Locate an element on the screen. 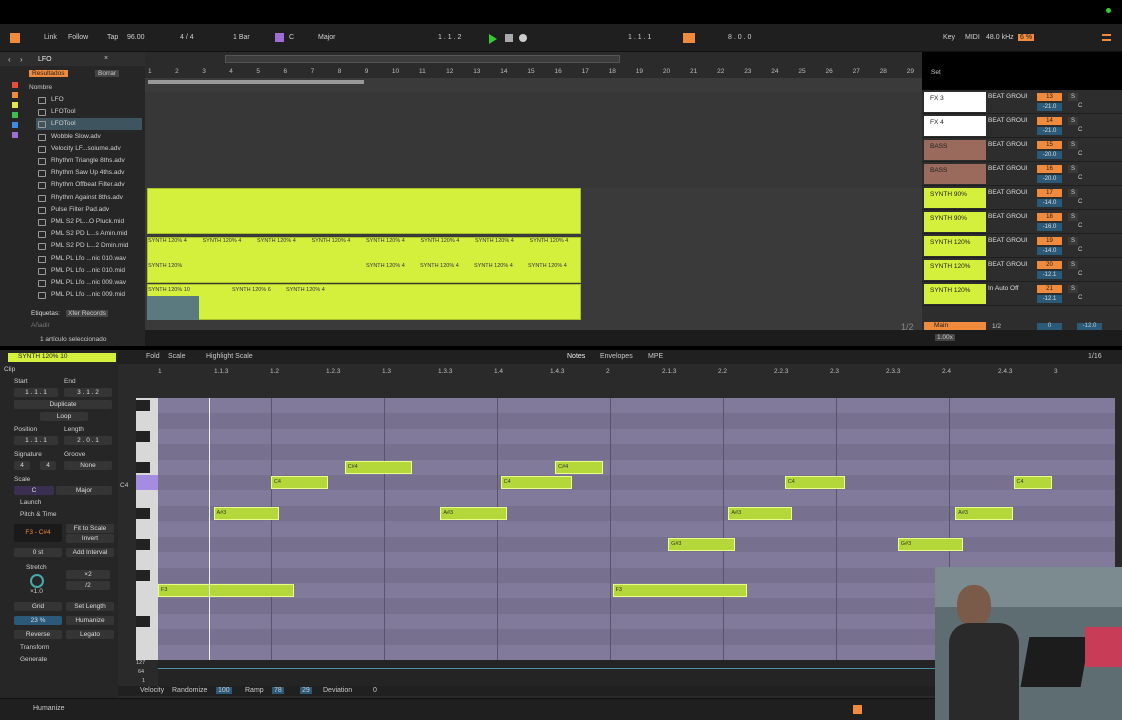 This screenshot has height=720, width=1122. legato-button: Legato is located at coordinates (90, 634).